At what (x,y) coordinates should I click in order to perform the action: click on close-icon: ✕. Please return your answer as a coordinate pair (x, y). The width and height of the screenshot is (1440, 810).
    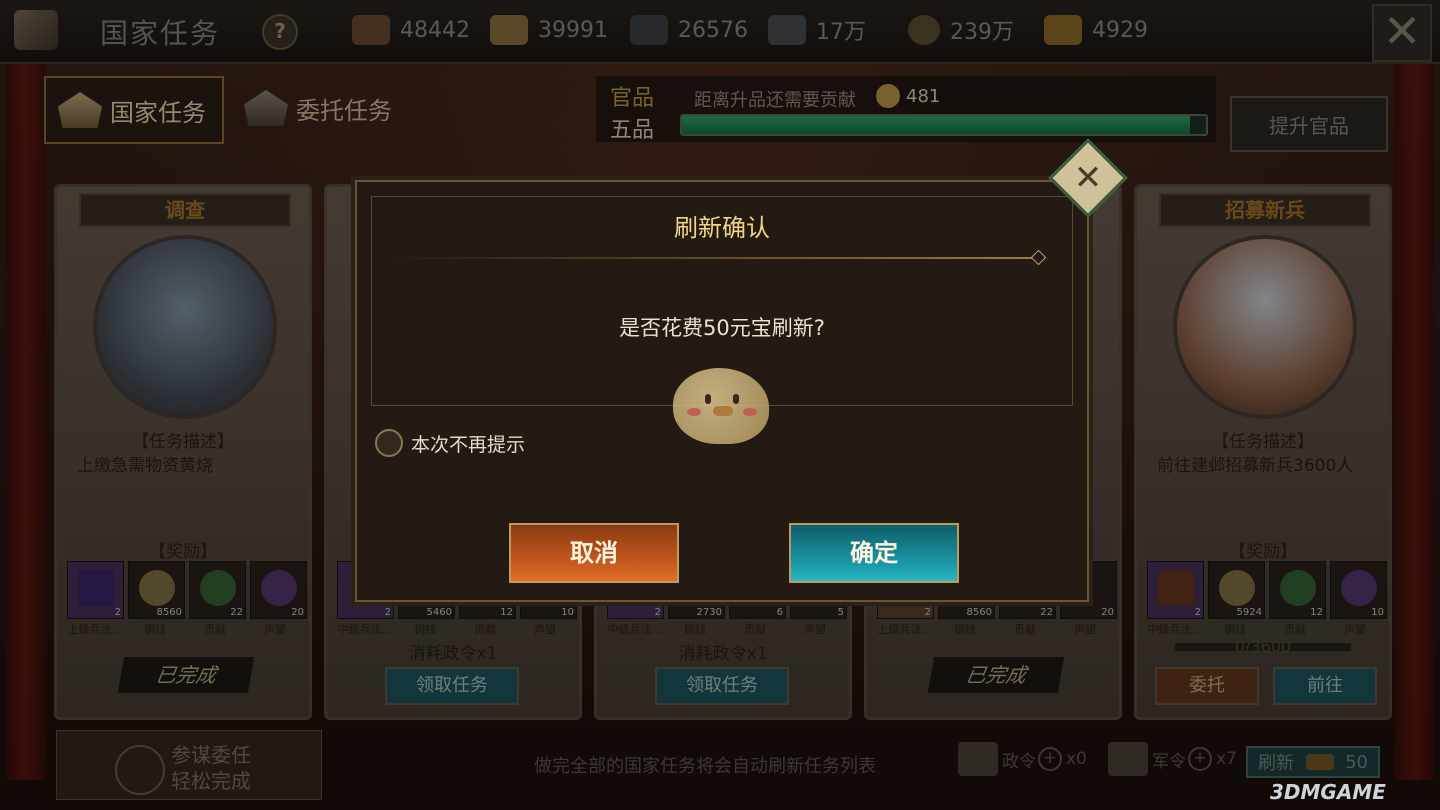
    Looking at the image, I should click on (1088, 178).